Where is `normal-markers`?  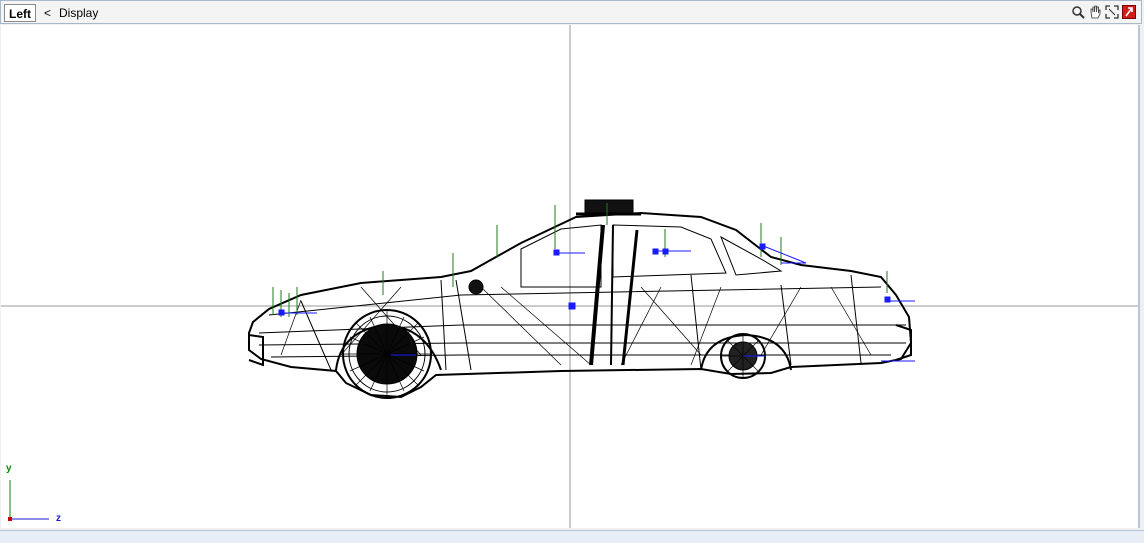 normal-markers is located at coordinates (580, 260).